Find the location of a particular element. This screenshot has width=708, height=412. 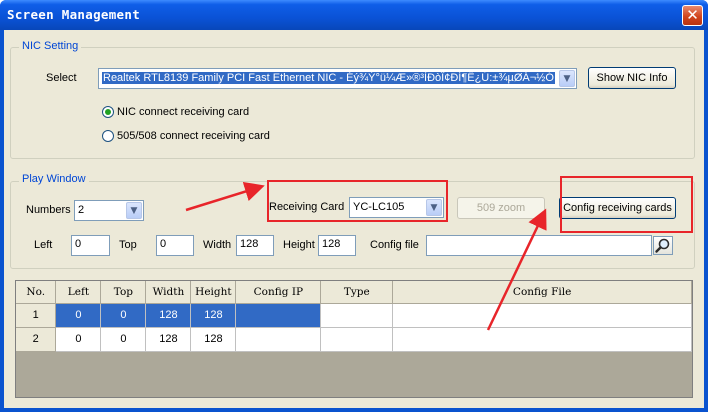

col-header-config-file: Config File is located at coordinates (542, 292).